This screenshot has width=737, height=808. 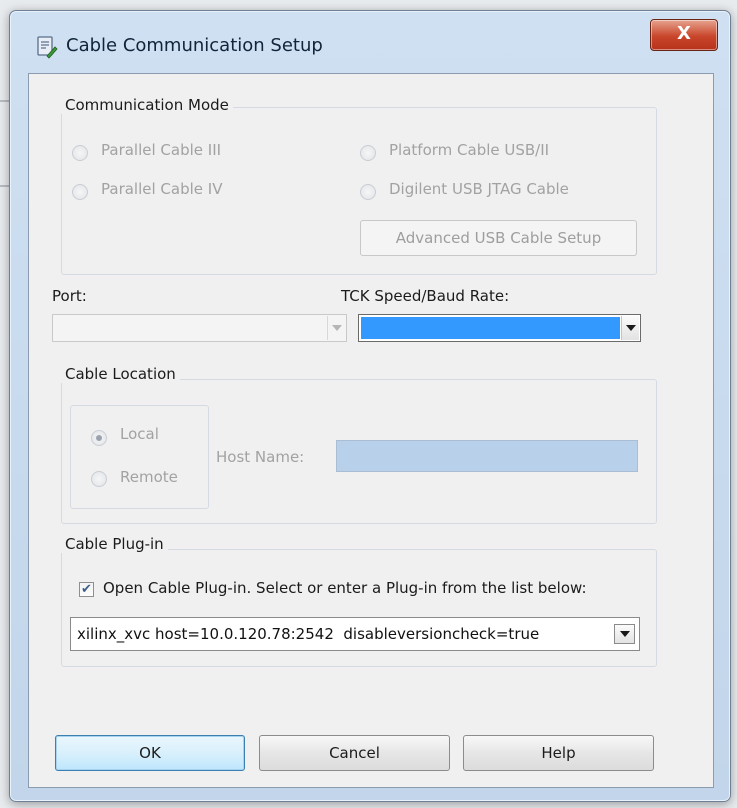 I want to click on port-combobox, so click(x=199, y=328).